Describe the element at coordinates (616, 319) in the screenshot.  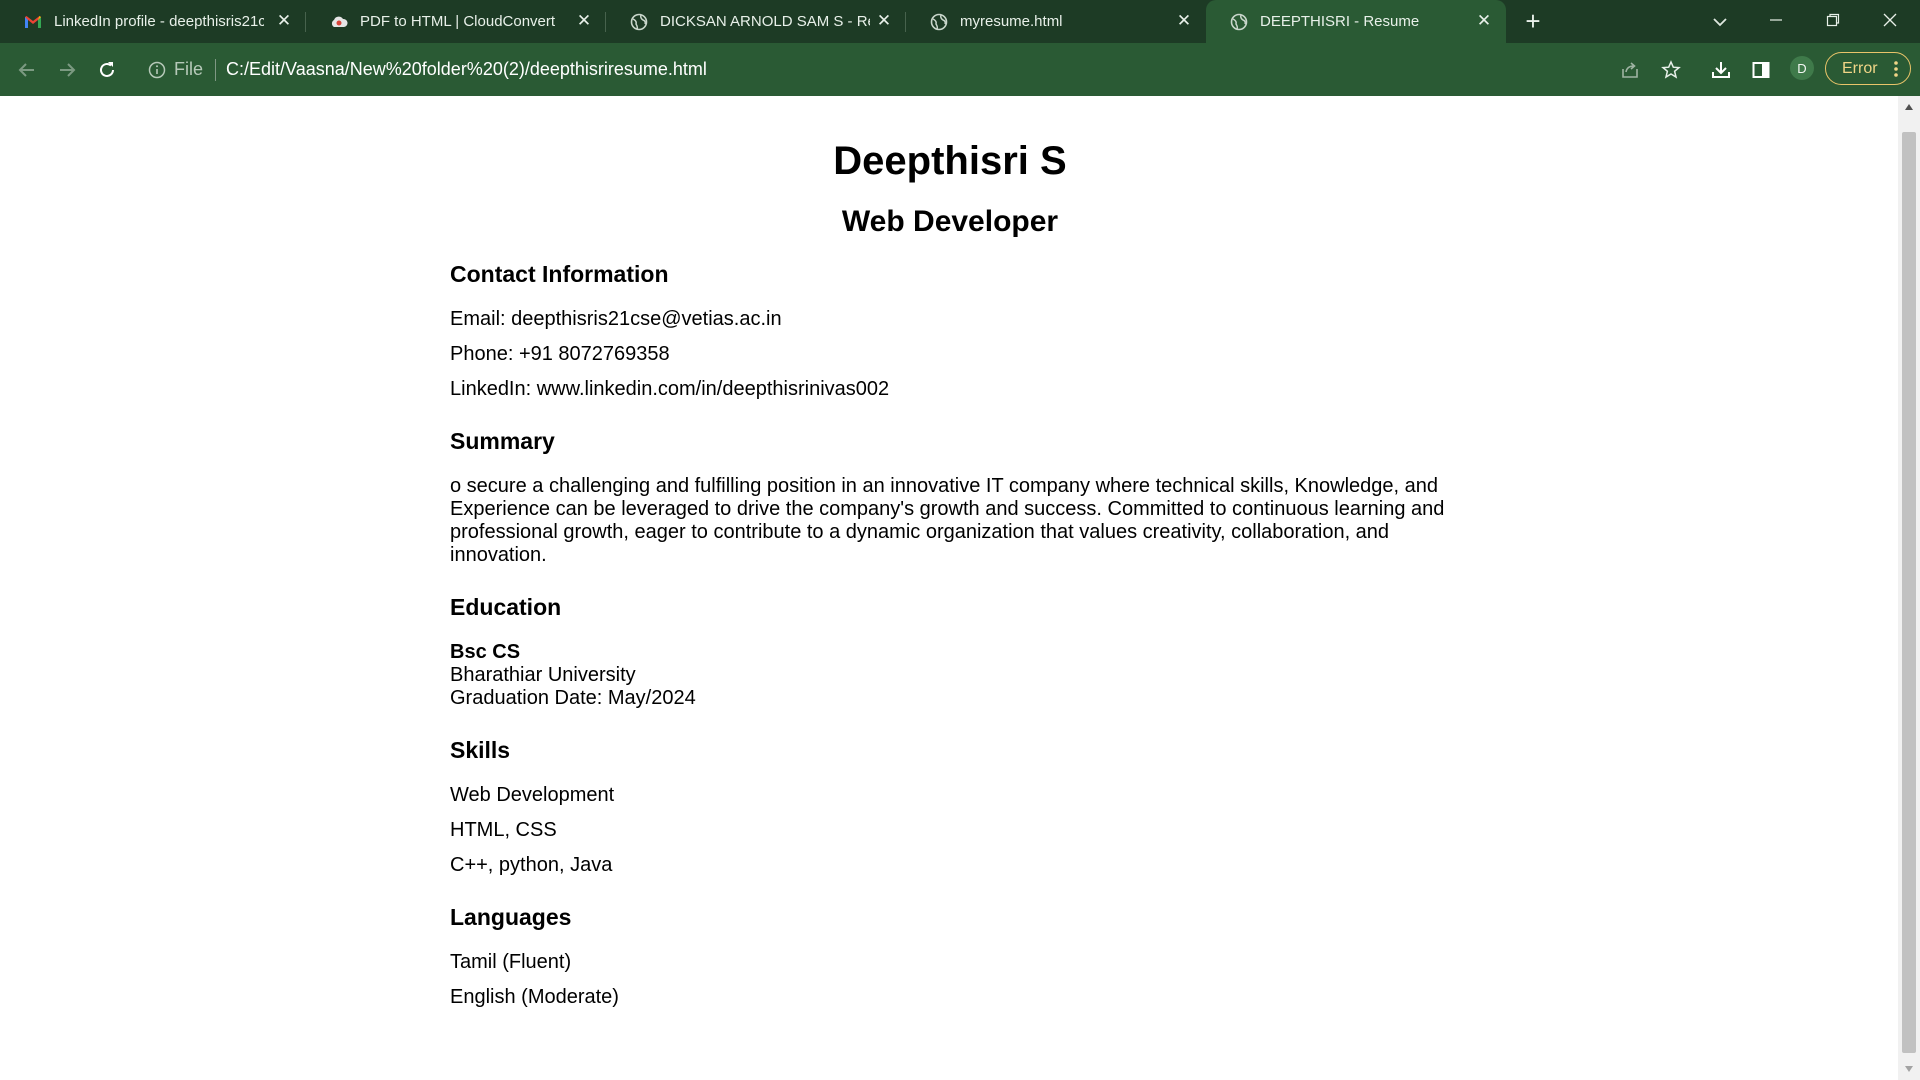
I see `email-line: Email: deepthisris21cse@vetias.ac.in` at that location.